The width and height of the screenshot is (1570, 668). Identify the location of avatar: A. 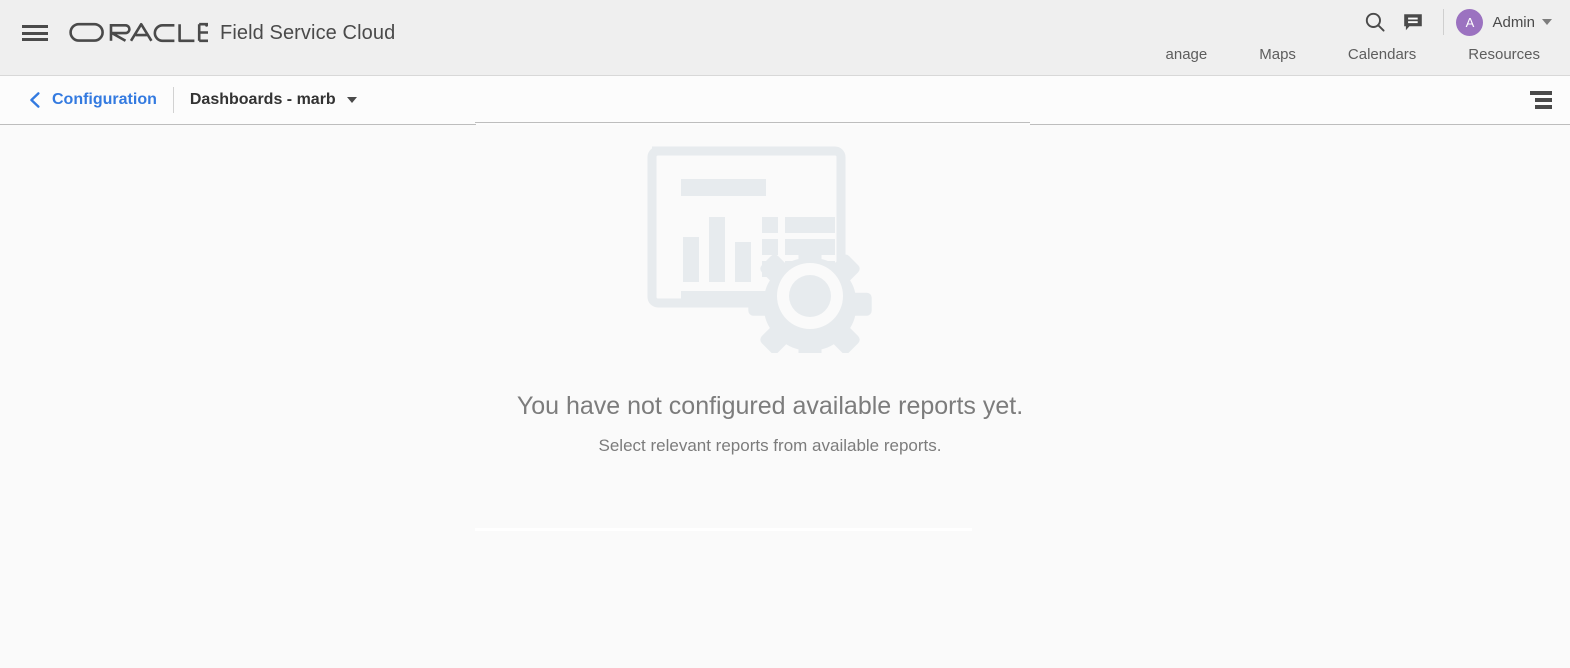
(1470, 22).